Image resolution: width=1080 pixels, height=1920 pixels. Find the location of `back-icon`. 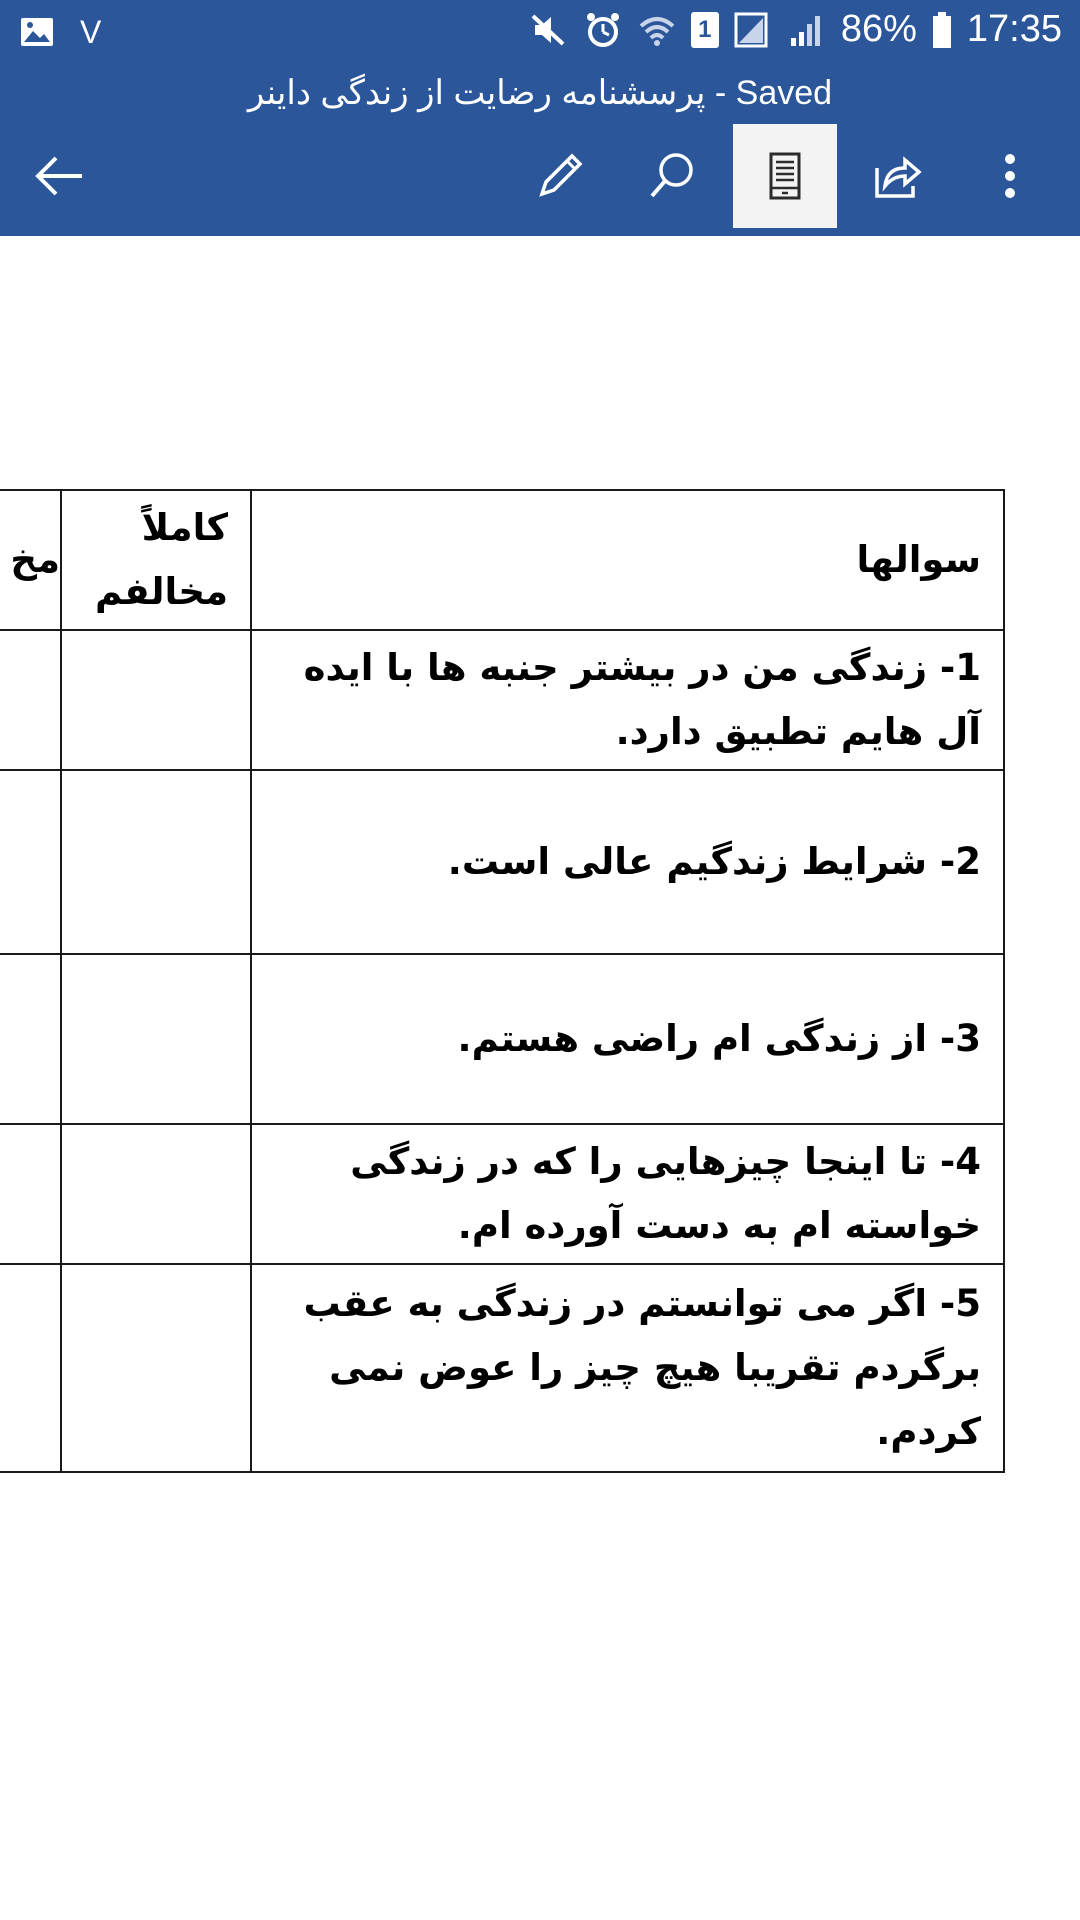

back-icon is located at coordinates (58, 176).